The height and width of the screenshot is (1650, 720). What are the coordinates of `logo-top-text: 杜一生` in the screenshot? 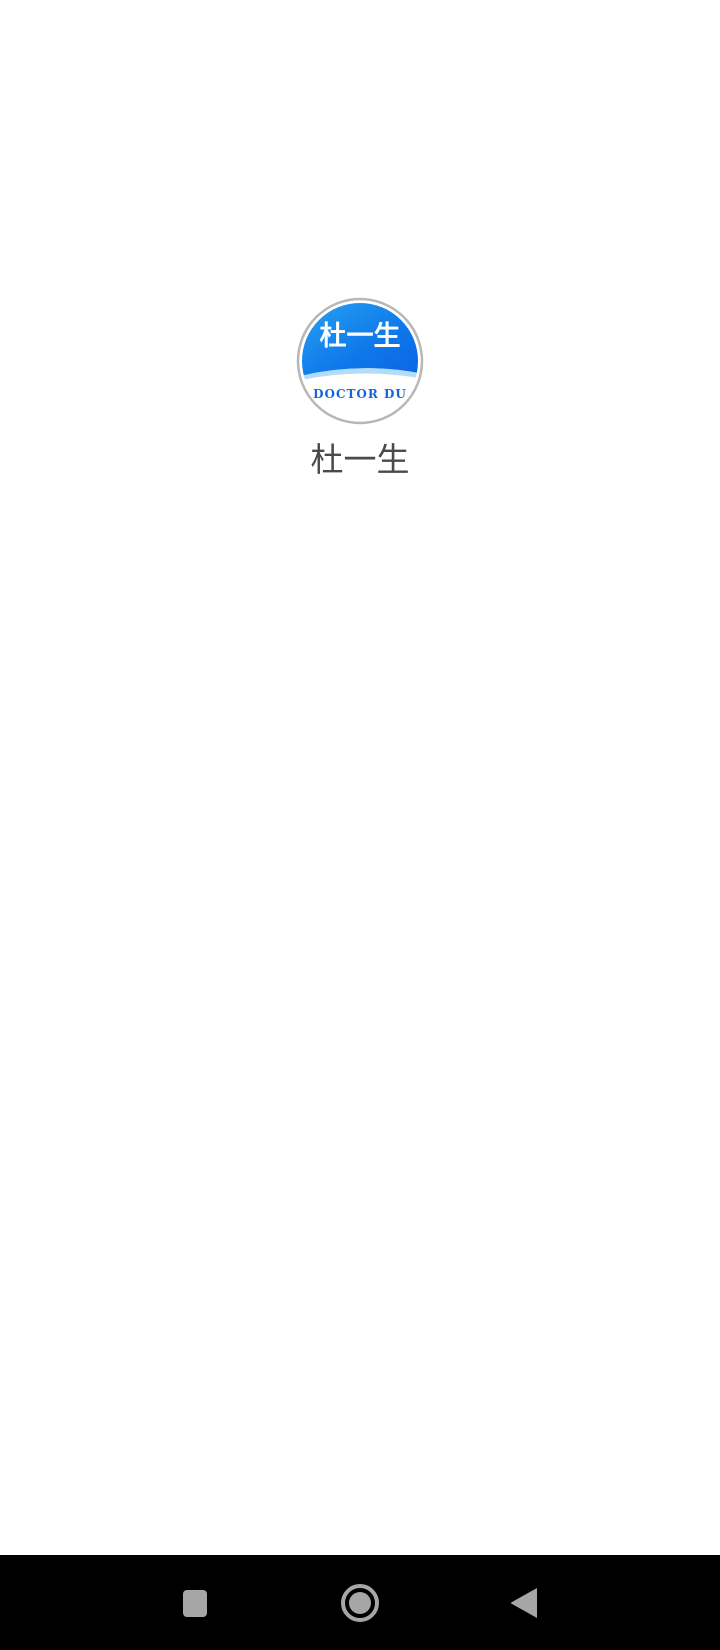 It's located at (360, 336).